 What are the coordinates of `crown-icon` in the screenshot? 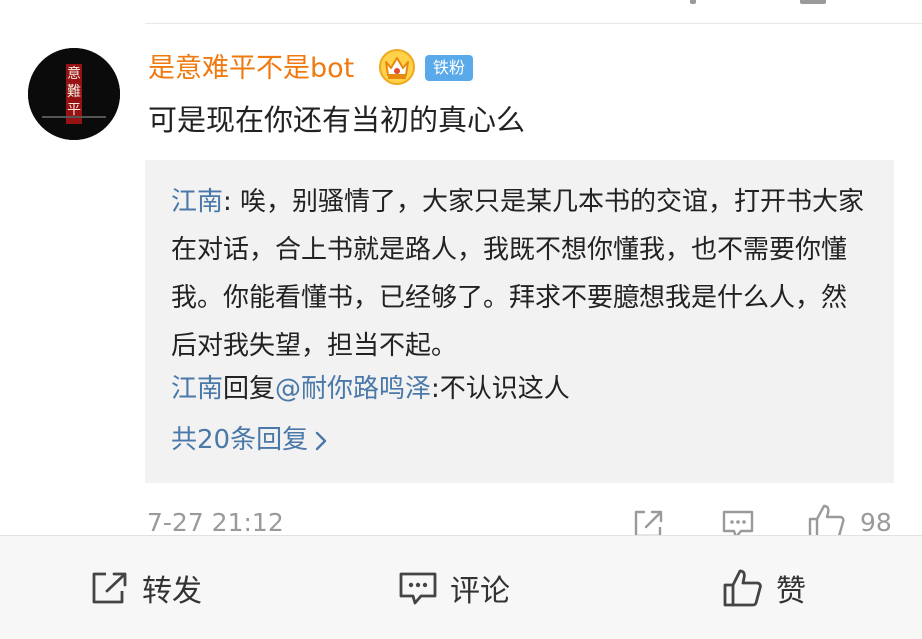 It's located at (397, 67).